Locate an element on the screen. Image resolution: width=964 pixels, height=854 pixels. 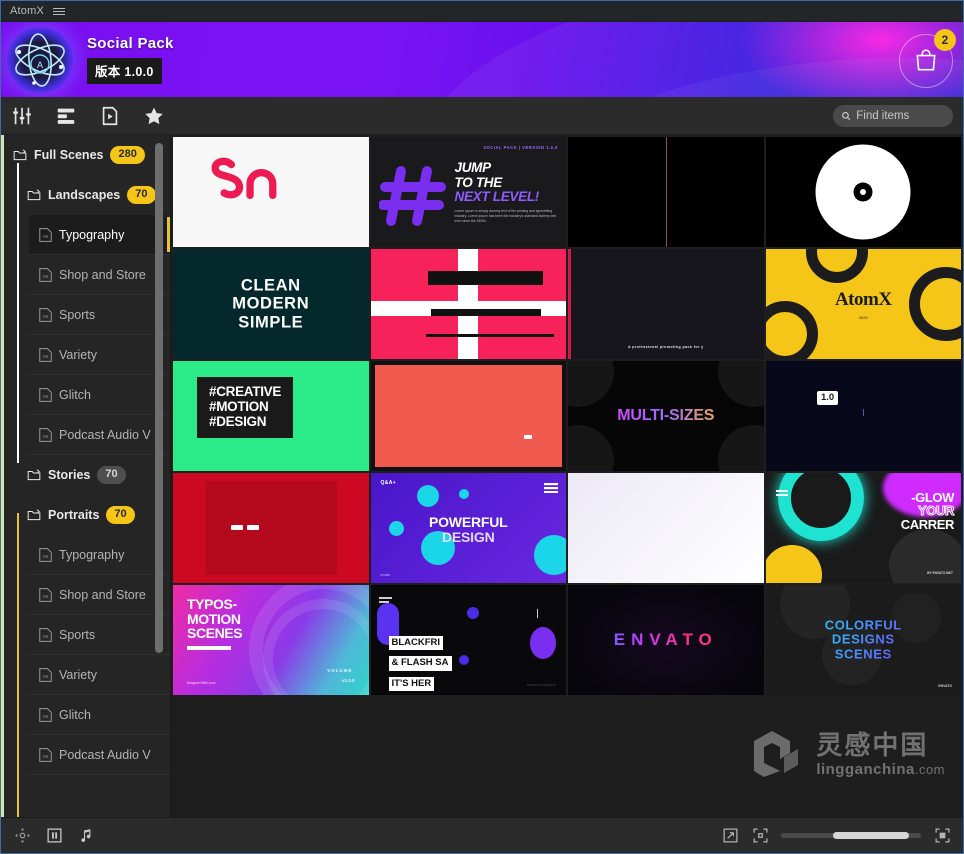
panel-menubar: AtomX is located at coordinates (482, 11).